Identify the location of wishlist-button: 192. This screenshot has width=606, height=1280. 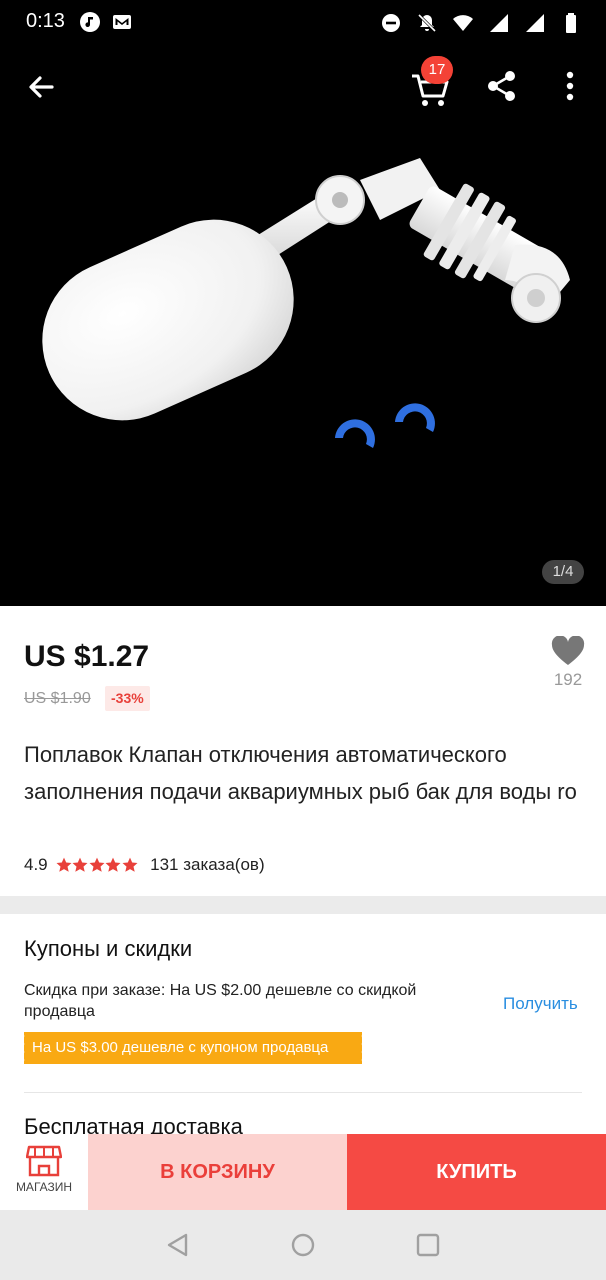
(568, 671).